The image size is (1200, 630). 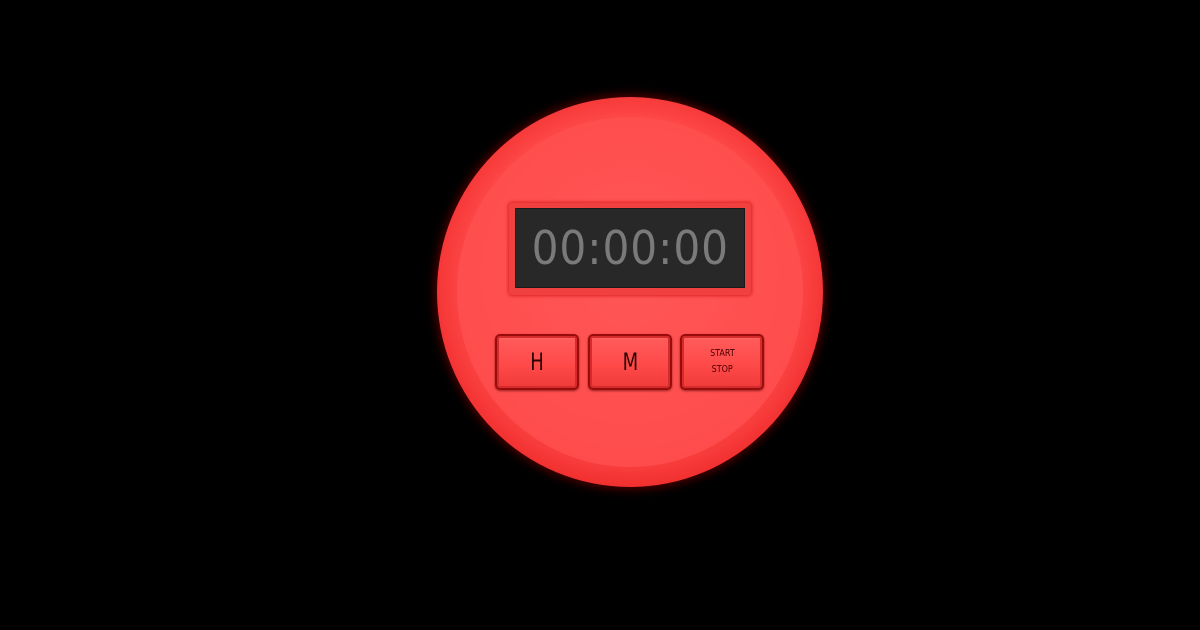 I want to click on minutes-button: M, so click(x=630, y=362).